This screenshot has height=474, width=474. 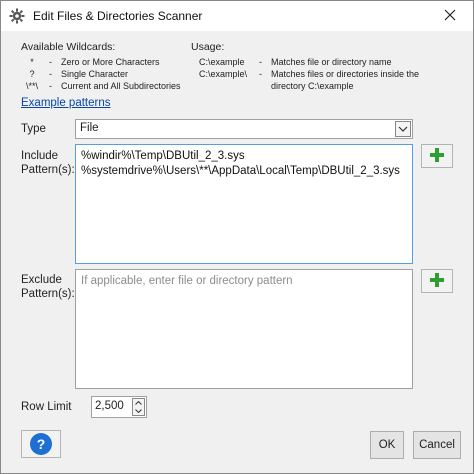 What do you see at coordinates (31, 86) in the screenshot?
I see `wildcard-symbol: \**\` at bounding box center [31, 86].